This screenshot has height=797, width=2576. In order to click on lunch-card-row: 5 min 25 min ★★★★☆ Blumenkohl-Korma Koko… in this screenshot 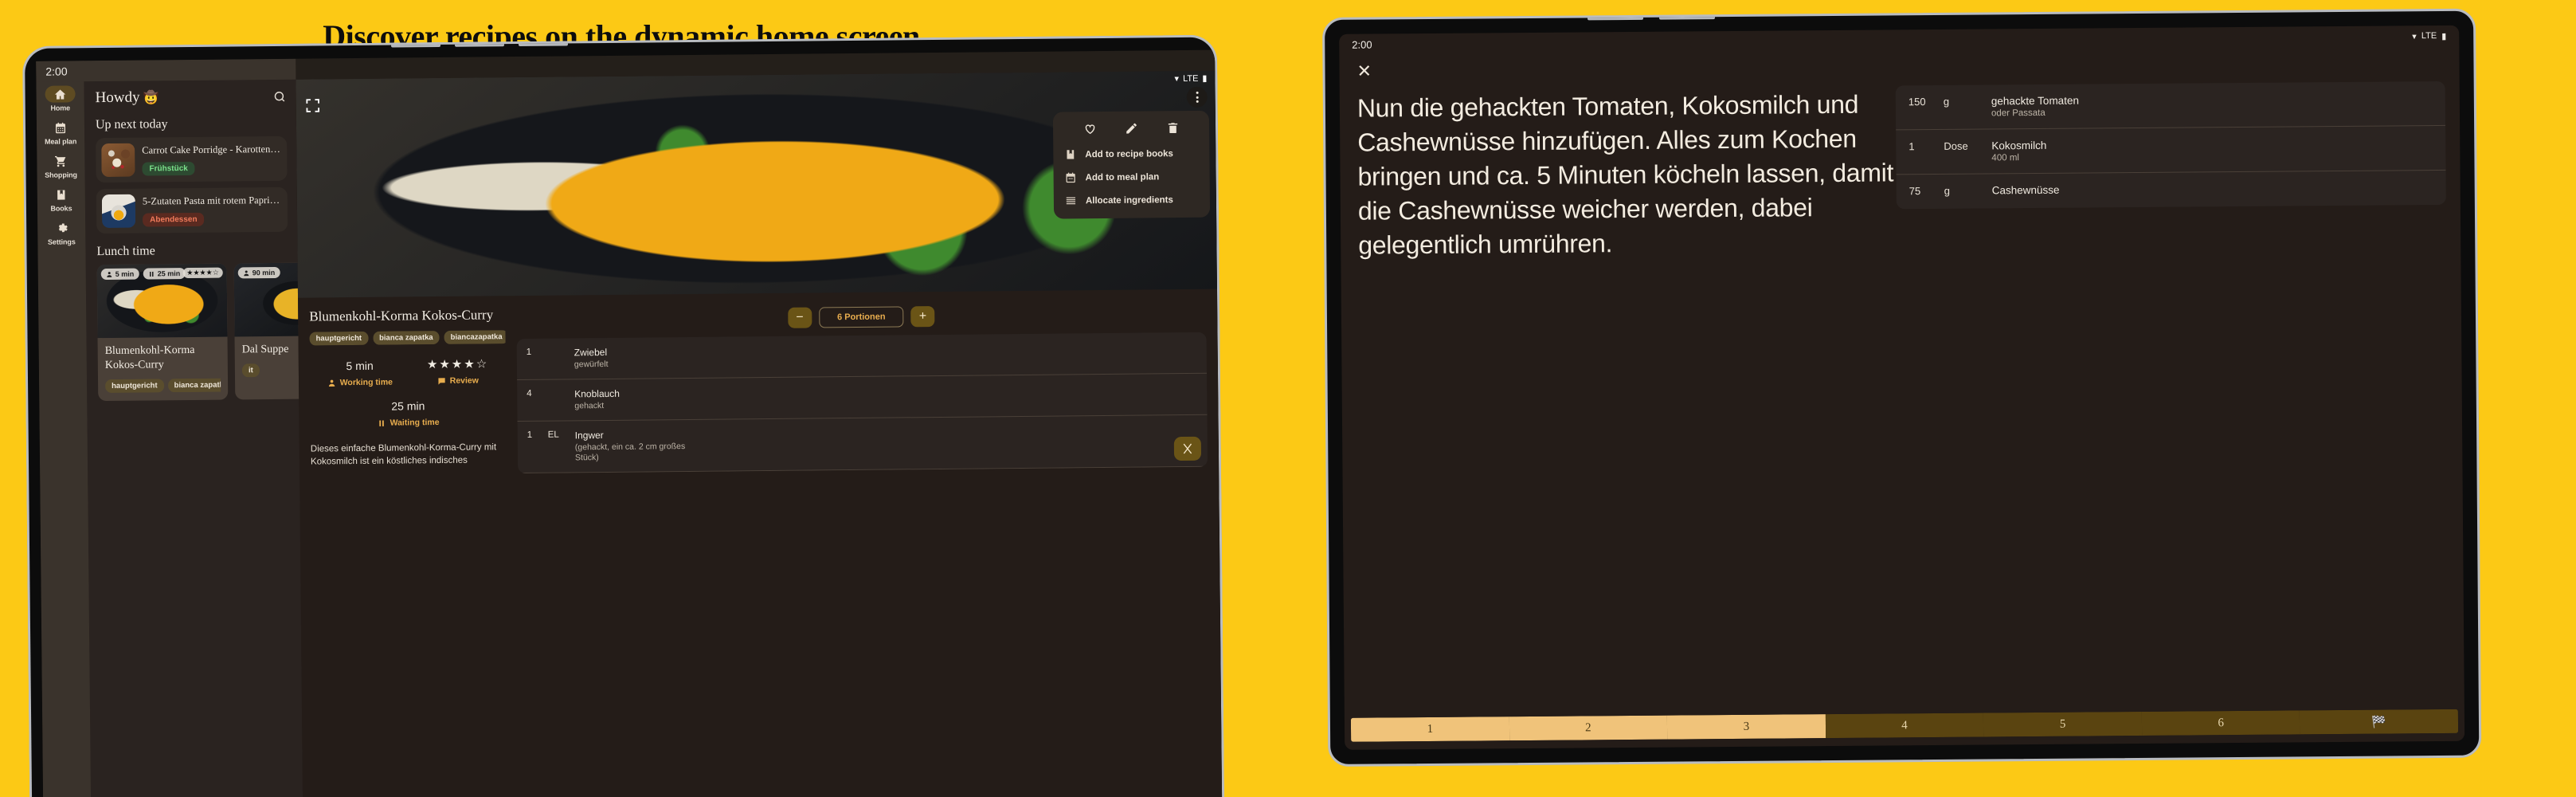, I will do `click(199, 332)`.